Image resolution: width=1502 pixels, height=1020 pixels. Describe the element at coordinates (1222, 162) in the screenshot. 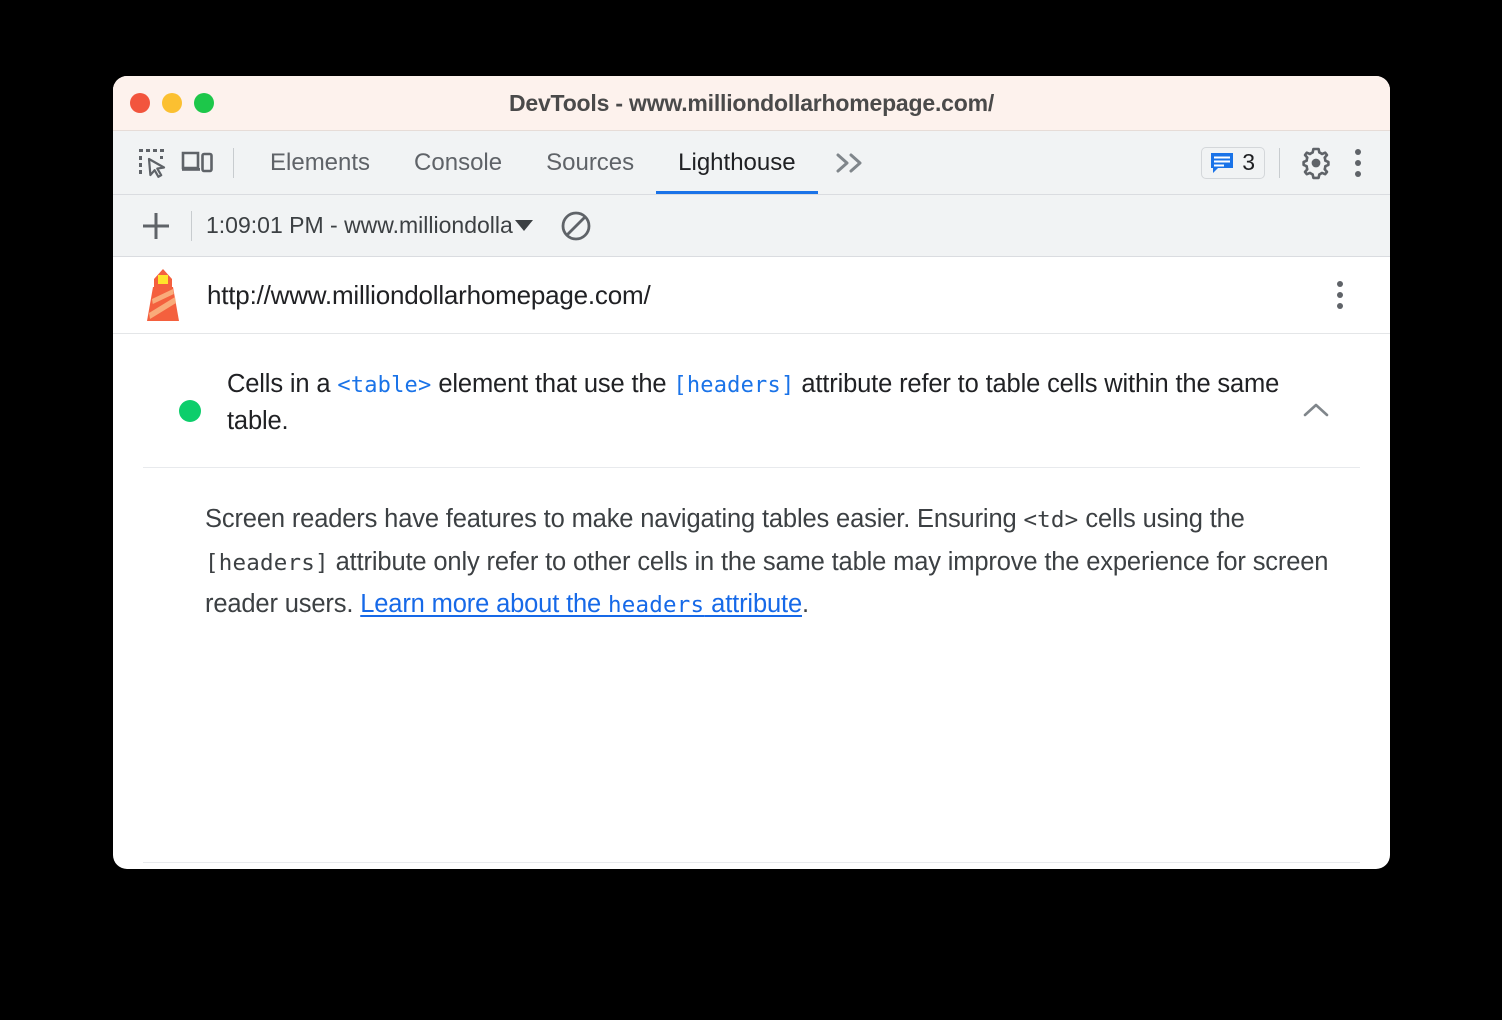

I see `message-bubble-icon` at that location.